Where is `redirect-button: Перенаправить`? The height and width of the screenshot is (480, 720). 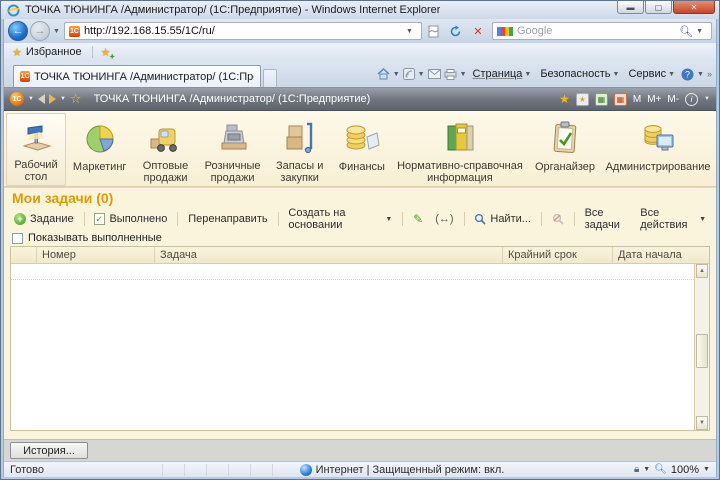 redirect-button: Перенаправить is located at coordinates (227, 219).